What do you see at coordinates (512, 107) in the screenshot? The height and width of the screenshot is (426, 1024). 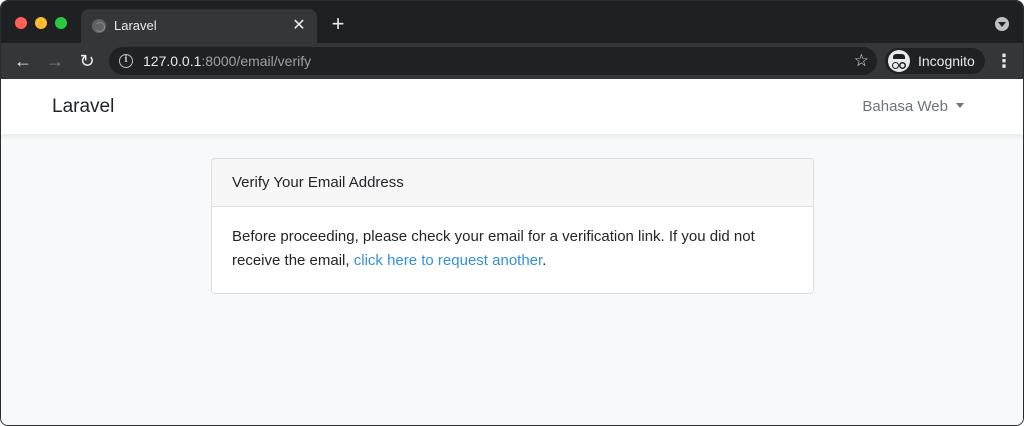 I see `site-navbar: Laravel Bahasa Web` at bounding box center [512, 107].